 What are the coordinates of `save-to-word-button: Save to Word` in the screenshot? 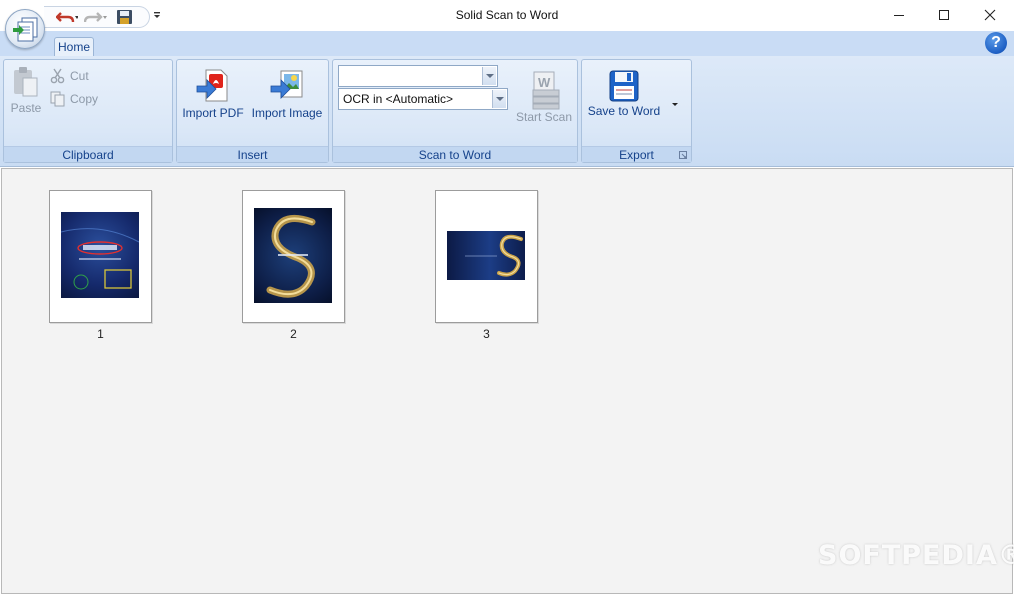 It's located at (624, 93).